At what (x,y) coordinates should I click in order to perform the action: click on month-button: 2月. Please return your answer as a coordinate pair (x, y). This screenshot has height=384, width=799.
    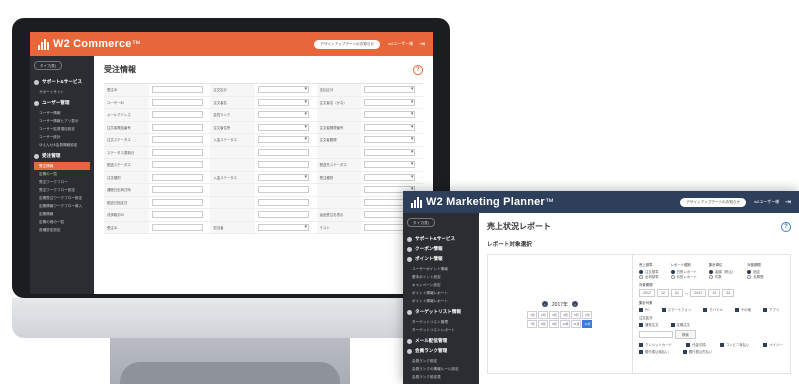
    Looking at the image, I should click on (543, 314).